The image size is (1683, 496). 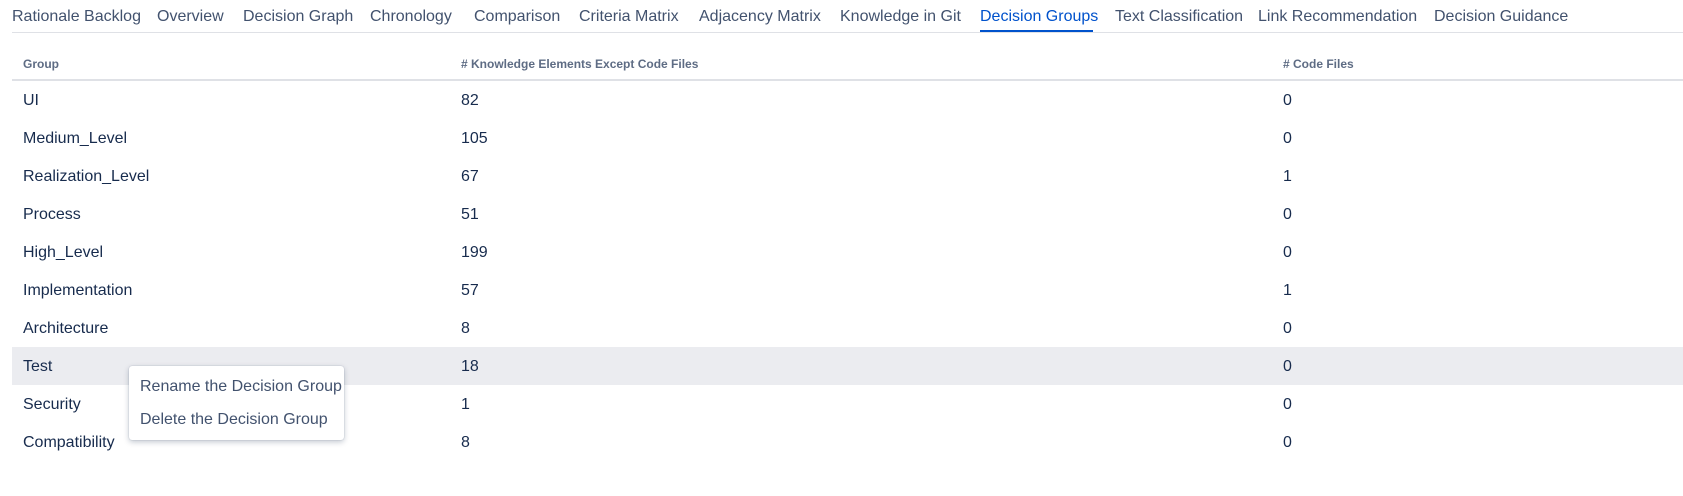 What do you see at coordinates (474, 252) in the screenshot?
I see `knowledge-elements-cell: 199` at bounding box center [474, 252].